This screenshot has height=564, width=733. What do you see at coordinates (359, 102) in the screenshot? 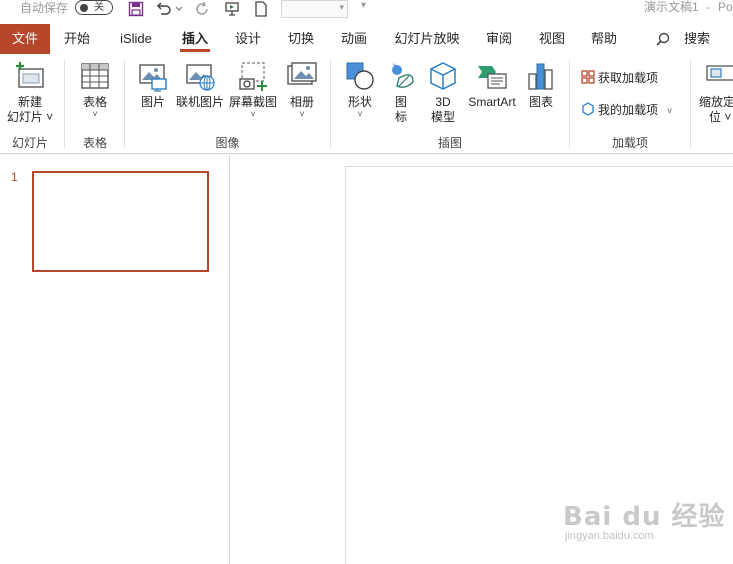
I see `shapes-label: 形状` at bounding box center [359, 102].